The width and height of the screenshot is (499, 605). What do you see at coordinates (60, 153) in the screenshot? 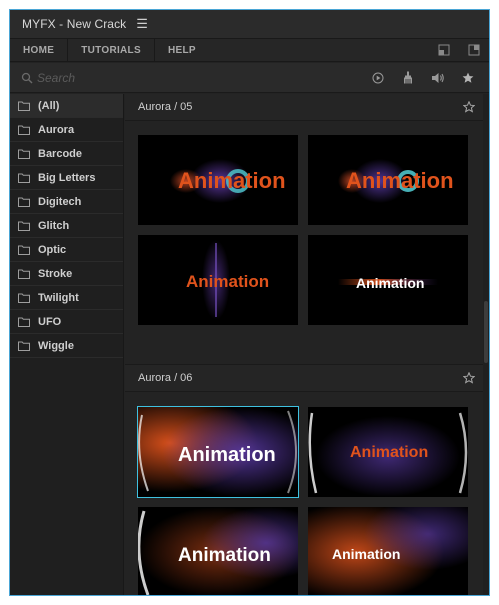
I see `sidebar-item-label: Barcode` at bounding box center [60, 153].